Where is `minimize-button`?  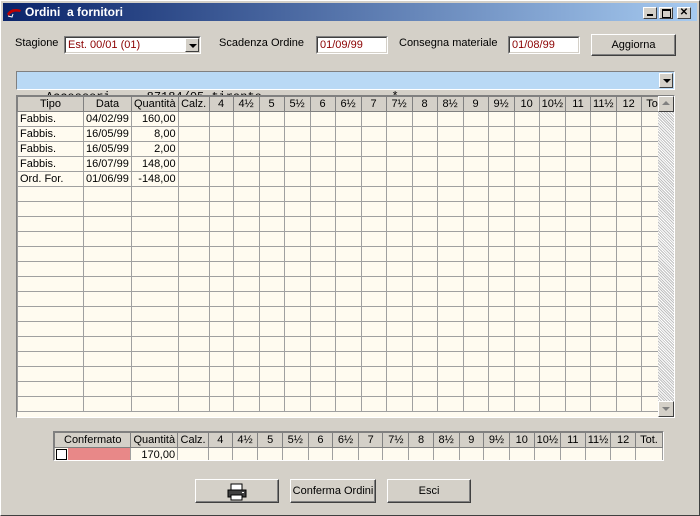
minimize-button is located at coordinates (650, 13).